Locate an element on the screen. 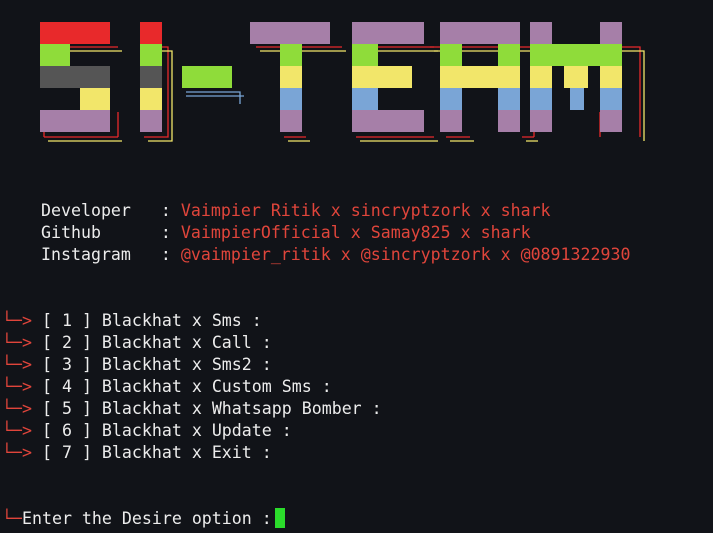  menu-item-whatsapp-bomber: └─> [ 5 ] Blackhat x Whatsapp Bomber : is located at coordinates (192, 409).